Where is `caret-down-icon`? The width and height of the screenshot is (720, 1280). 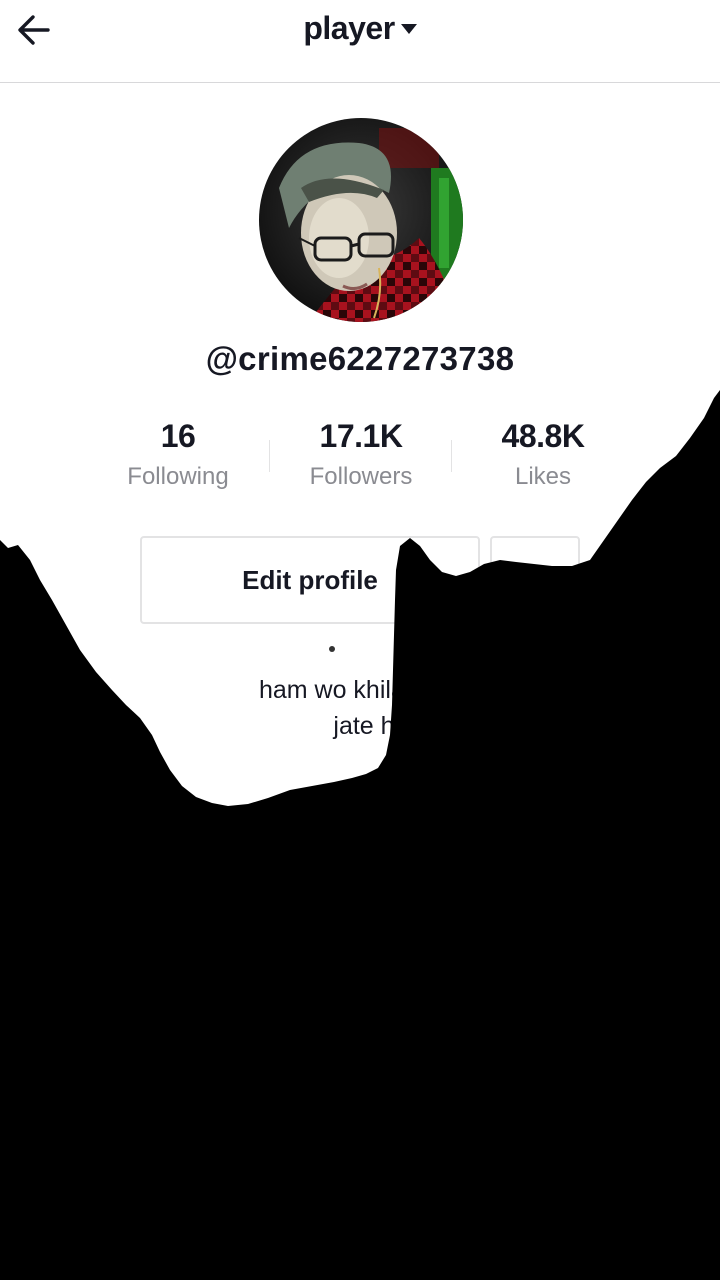
caret-down-icon is located at coordinates (408, 28).